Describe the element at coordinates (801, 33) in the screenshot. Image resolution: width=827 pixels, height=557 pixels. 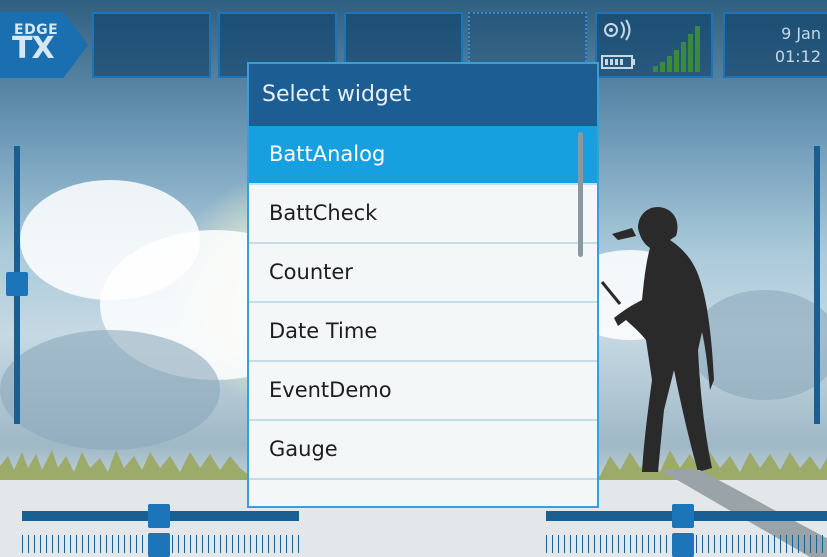
I see `date-text: 9 Jan` at that location.